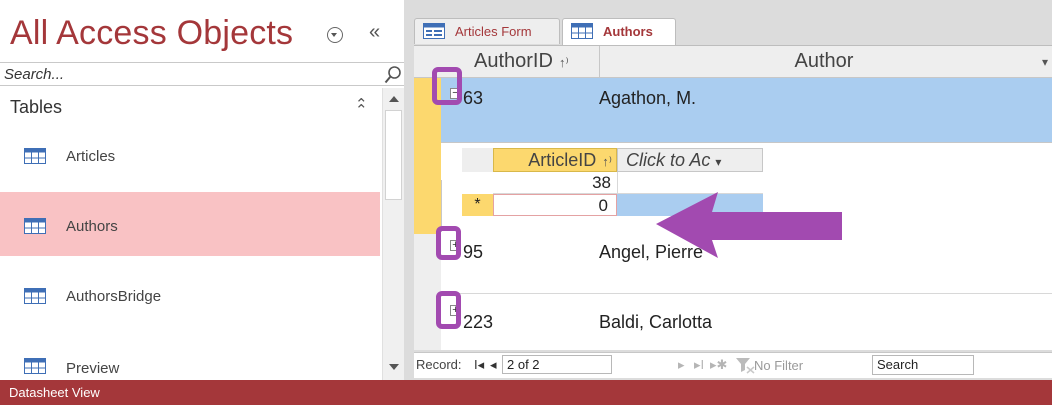  Describe the element at coordinates (555, 183) in the screenshot. I see `cell-articleid: 38` at that location.